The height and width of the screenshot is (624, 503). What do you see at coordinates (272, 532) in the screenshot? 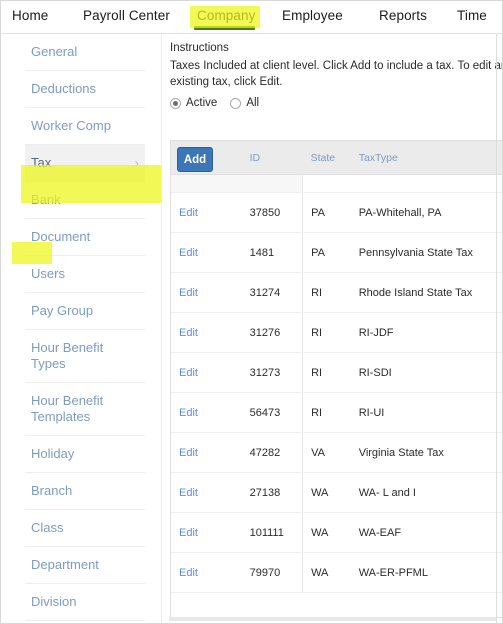
I see `id-cell: 101111` at bounding box center [272, 532].